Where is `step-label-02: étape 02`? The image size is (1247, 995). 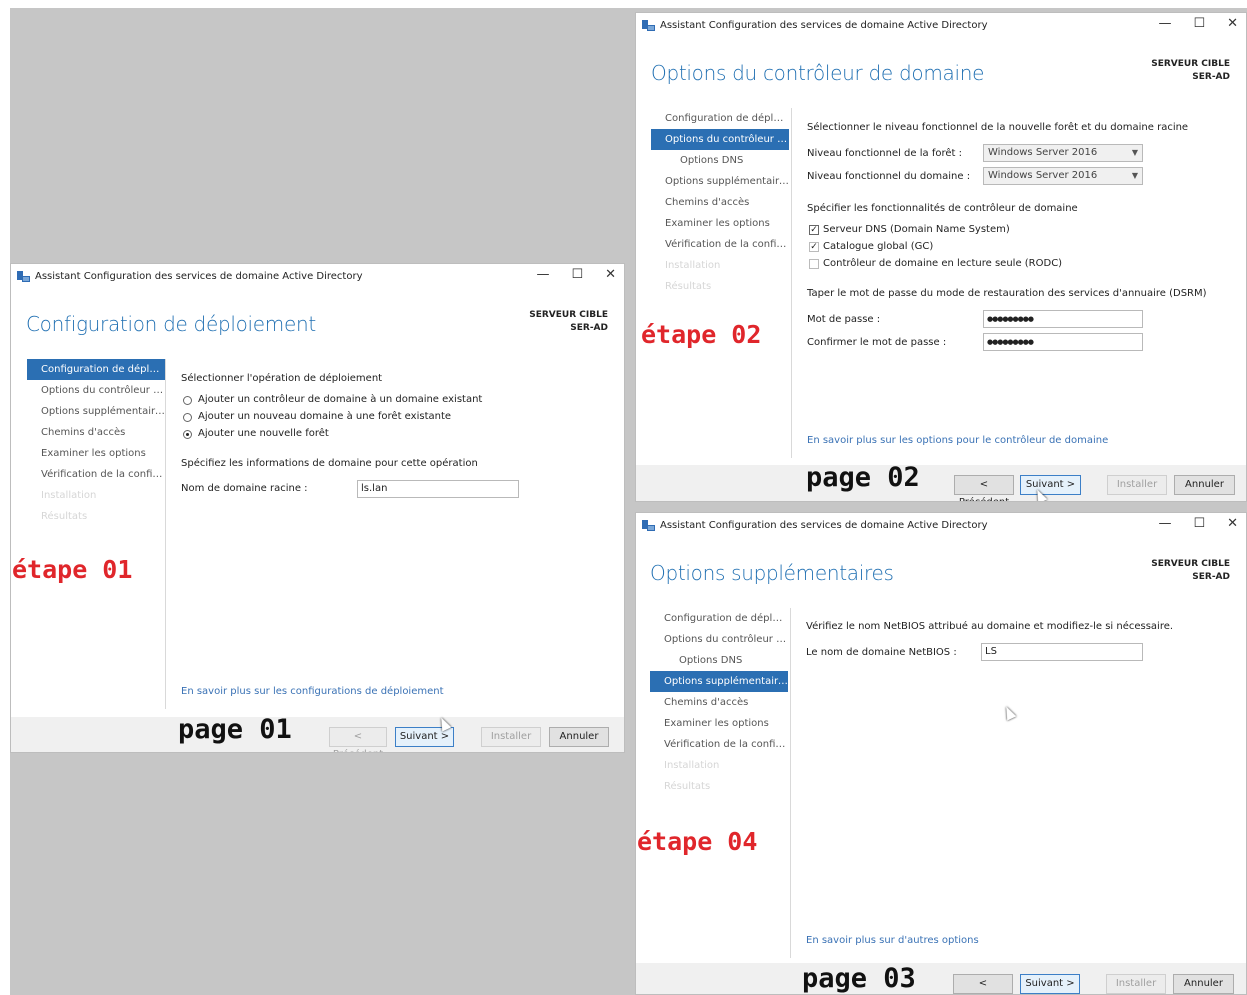
step-label-02: étape 02 is located at coordinates (701, 334).